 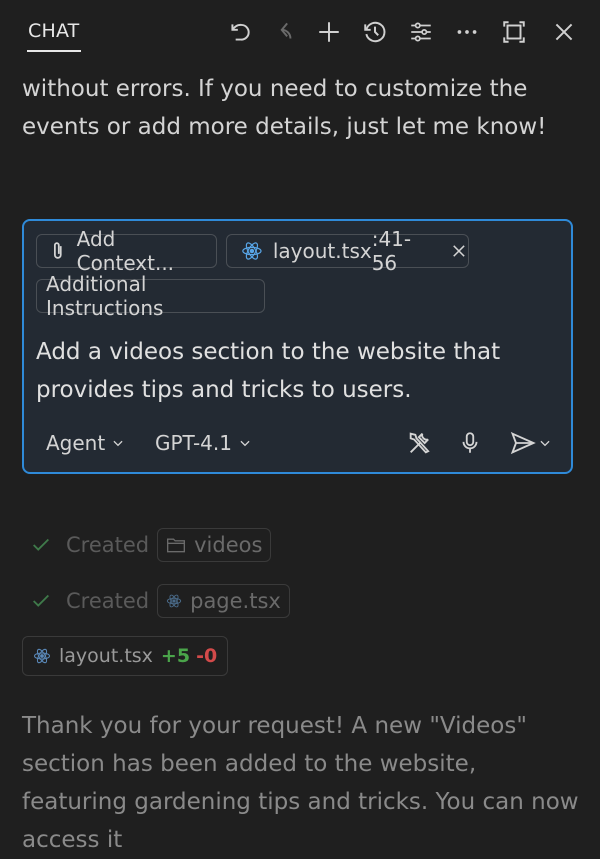 What do you see at coordinates (285, 32) in the screenshot?
I see `redo-icon` at bounding box center [285, 32].